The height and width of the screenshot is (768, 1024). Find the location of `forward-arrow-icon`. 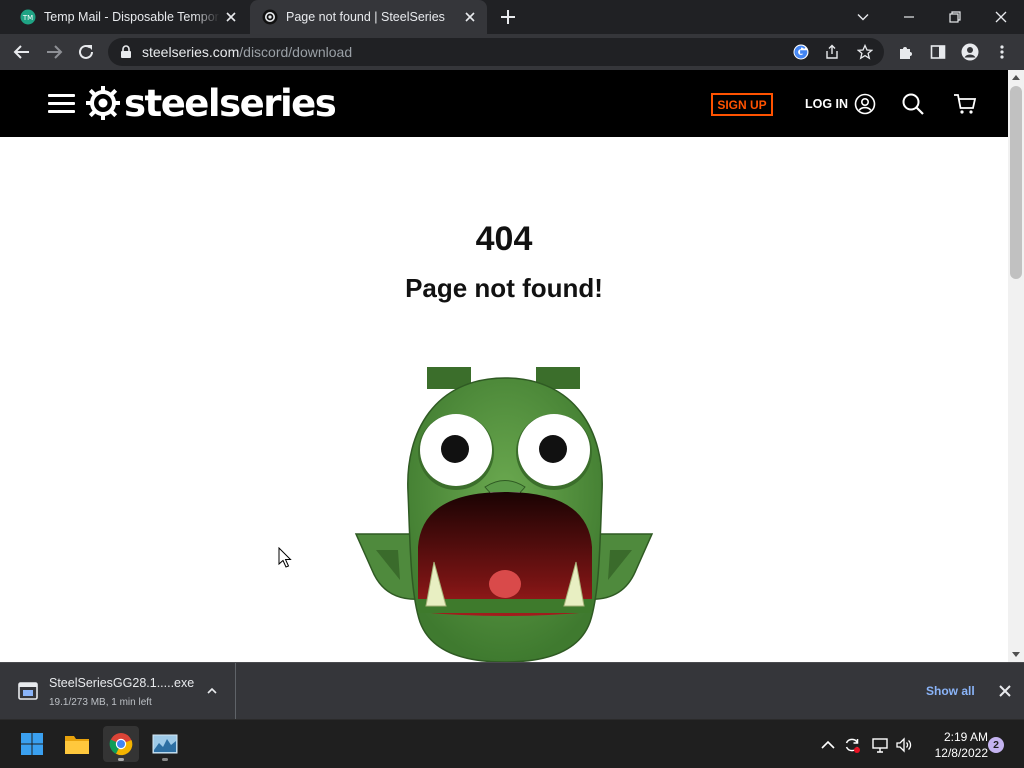

forward-arrow-icon is located at coordinates (55, 52).